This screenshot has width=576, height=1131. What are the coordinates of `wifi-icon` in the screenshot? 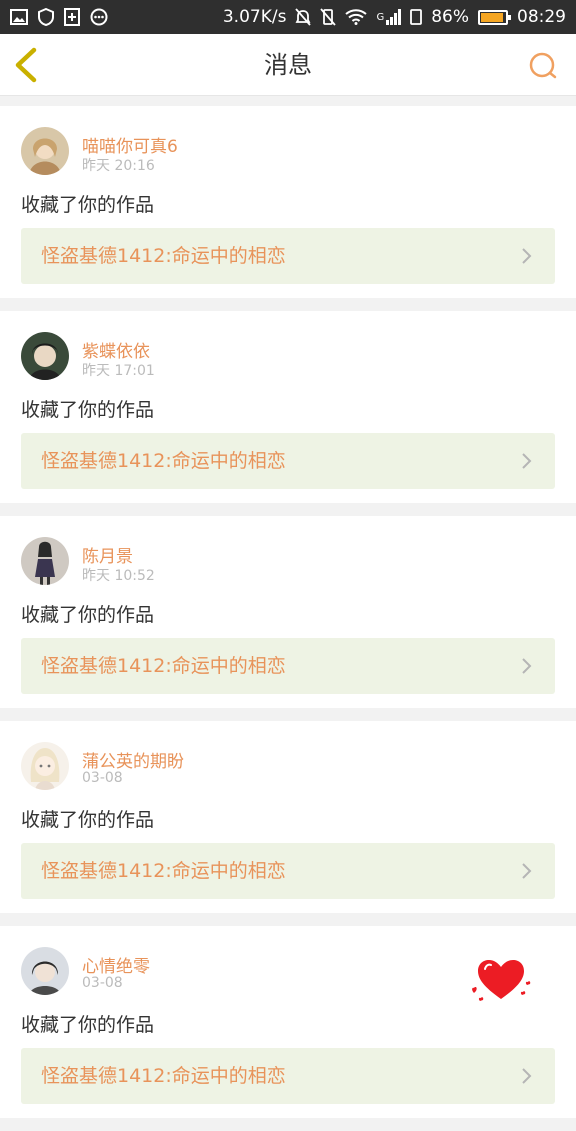 It's located at (356, 17).